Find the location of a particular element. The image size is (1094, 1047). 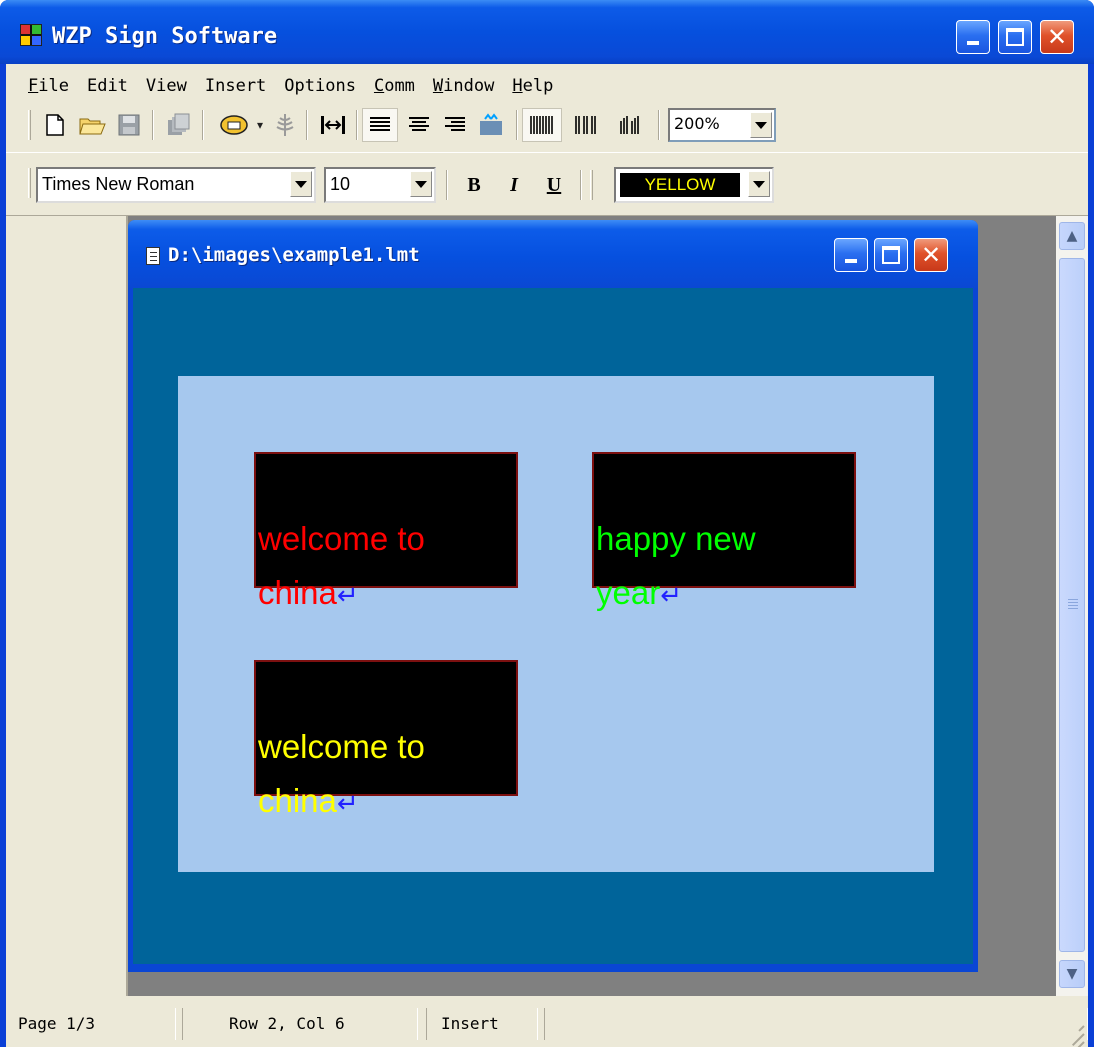

status-empty is located at coordinates (816, 1024).